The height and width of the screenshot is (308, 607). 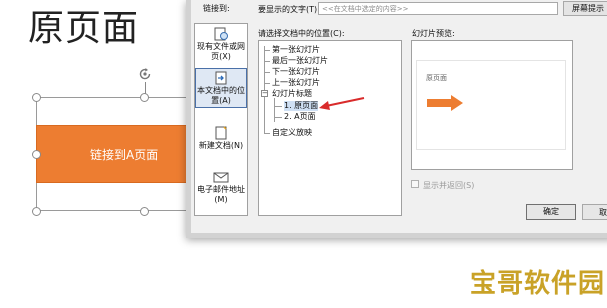 I want to click on slide-preview-title: 原页面, so click(x=436, y=78).